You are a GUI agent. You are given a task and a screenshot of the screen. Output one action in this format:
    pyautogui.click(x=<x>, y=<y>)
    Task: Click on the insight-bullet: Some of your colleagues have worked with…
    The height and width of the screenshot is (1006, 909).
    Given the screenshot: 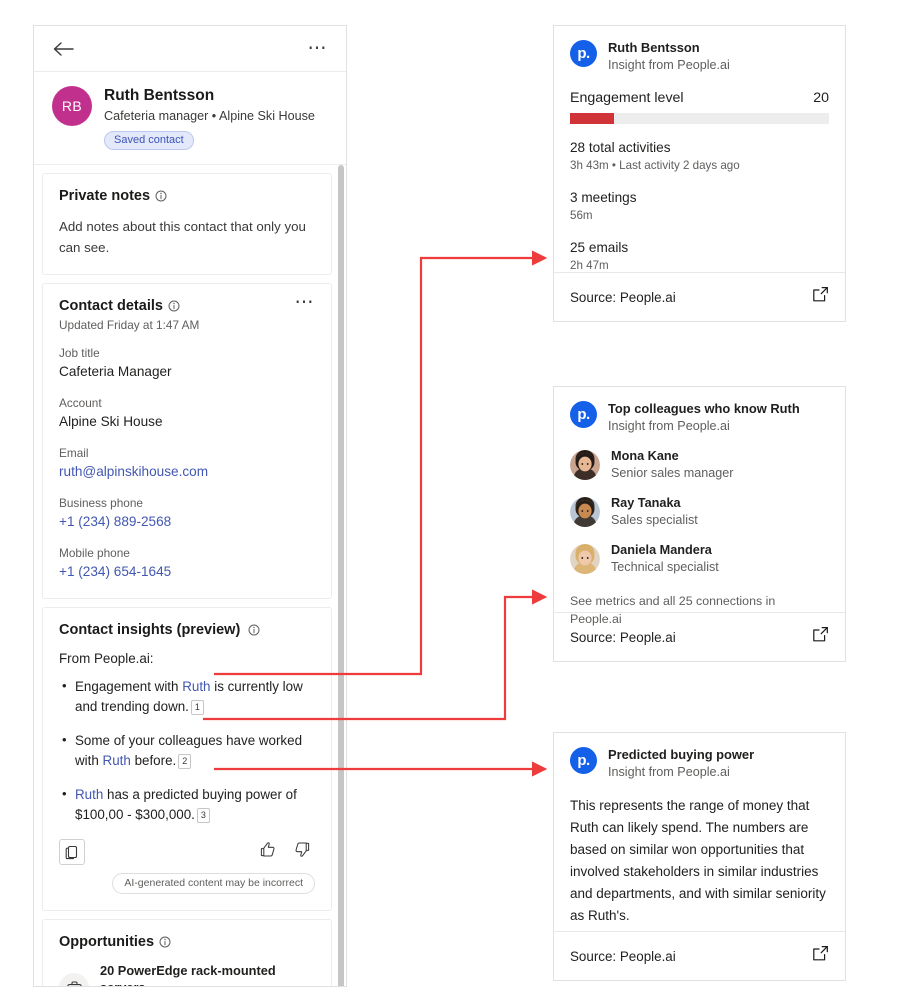 What is the action you would take?
    pyautogui.click(x=187, y=750)
    